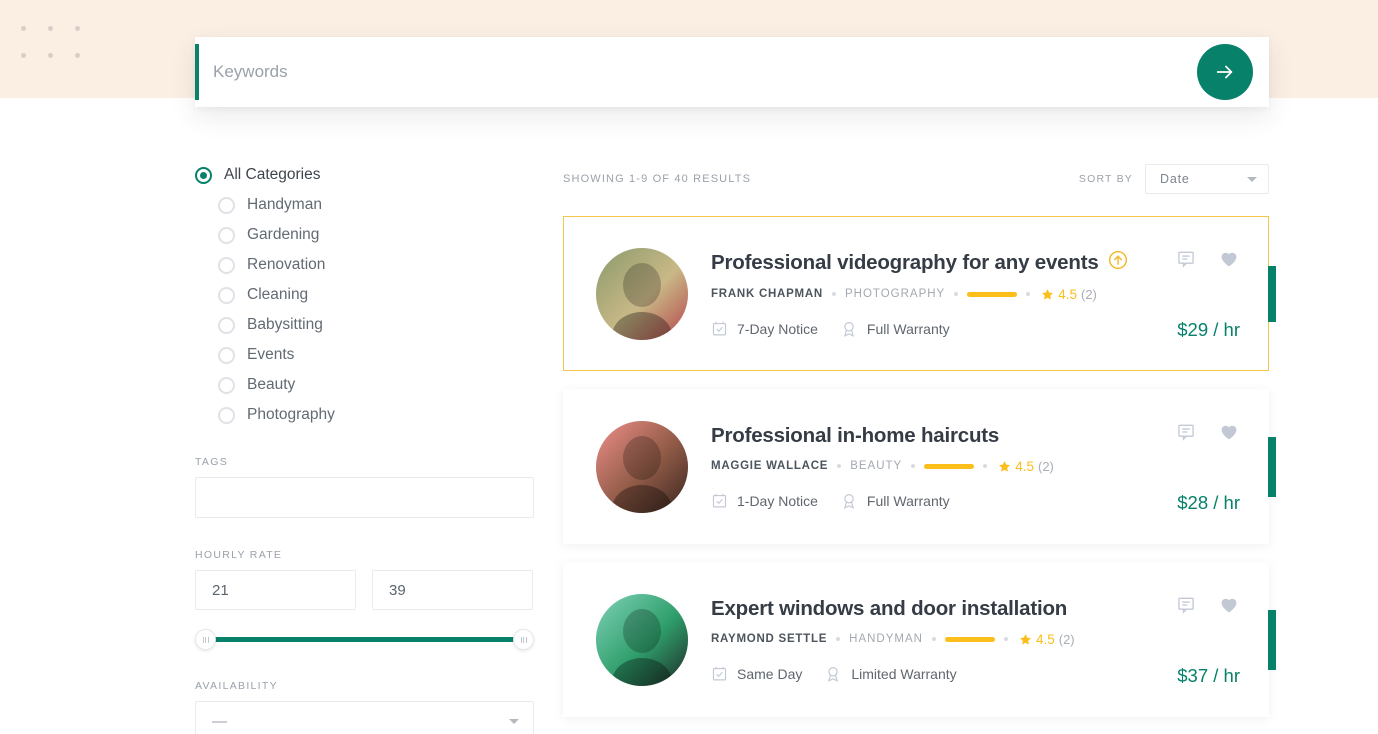  I want to click on card-price: $37 / hr, so click(1208, 675).